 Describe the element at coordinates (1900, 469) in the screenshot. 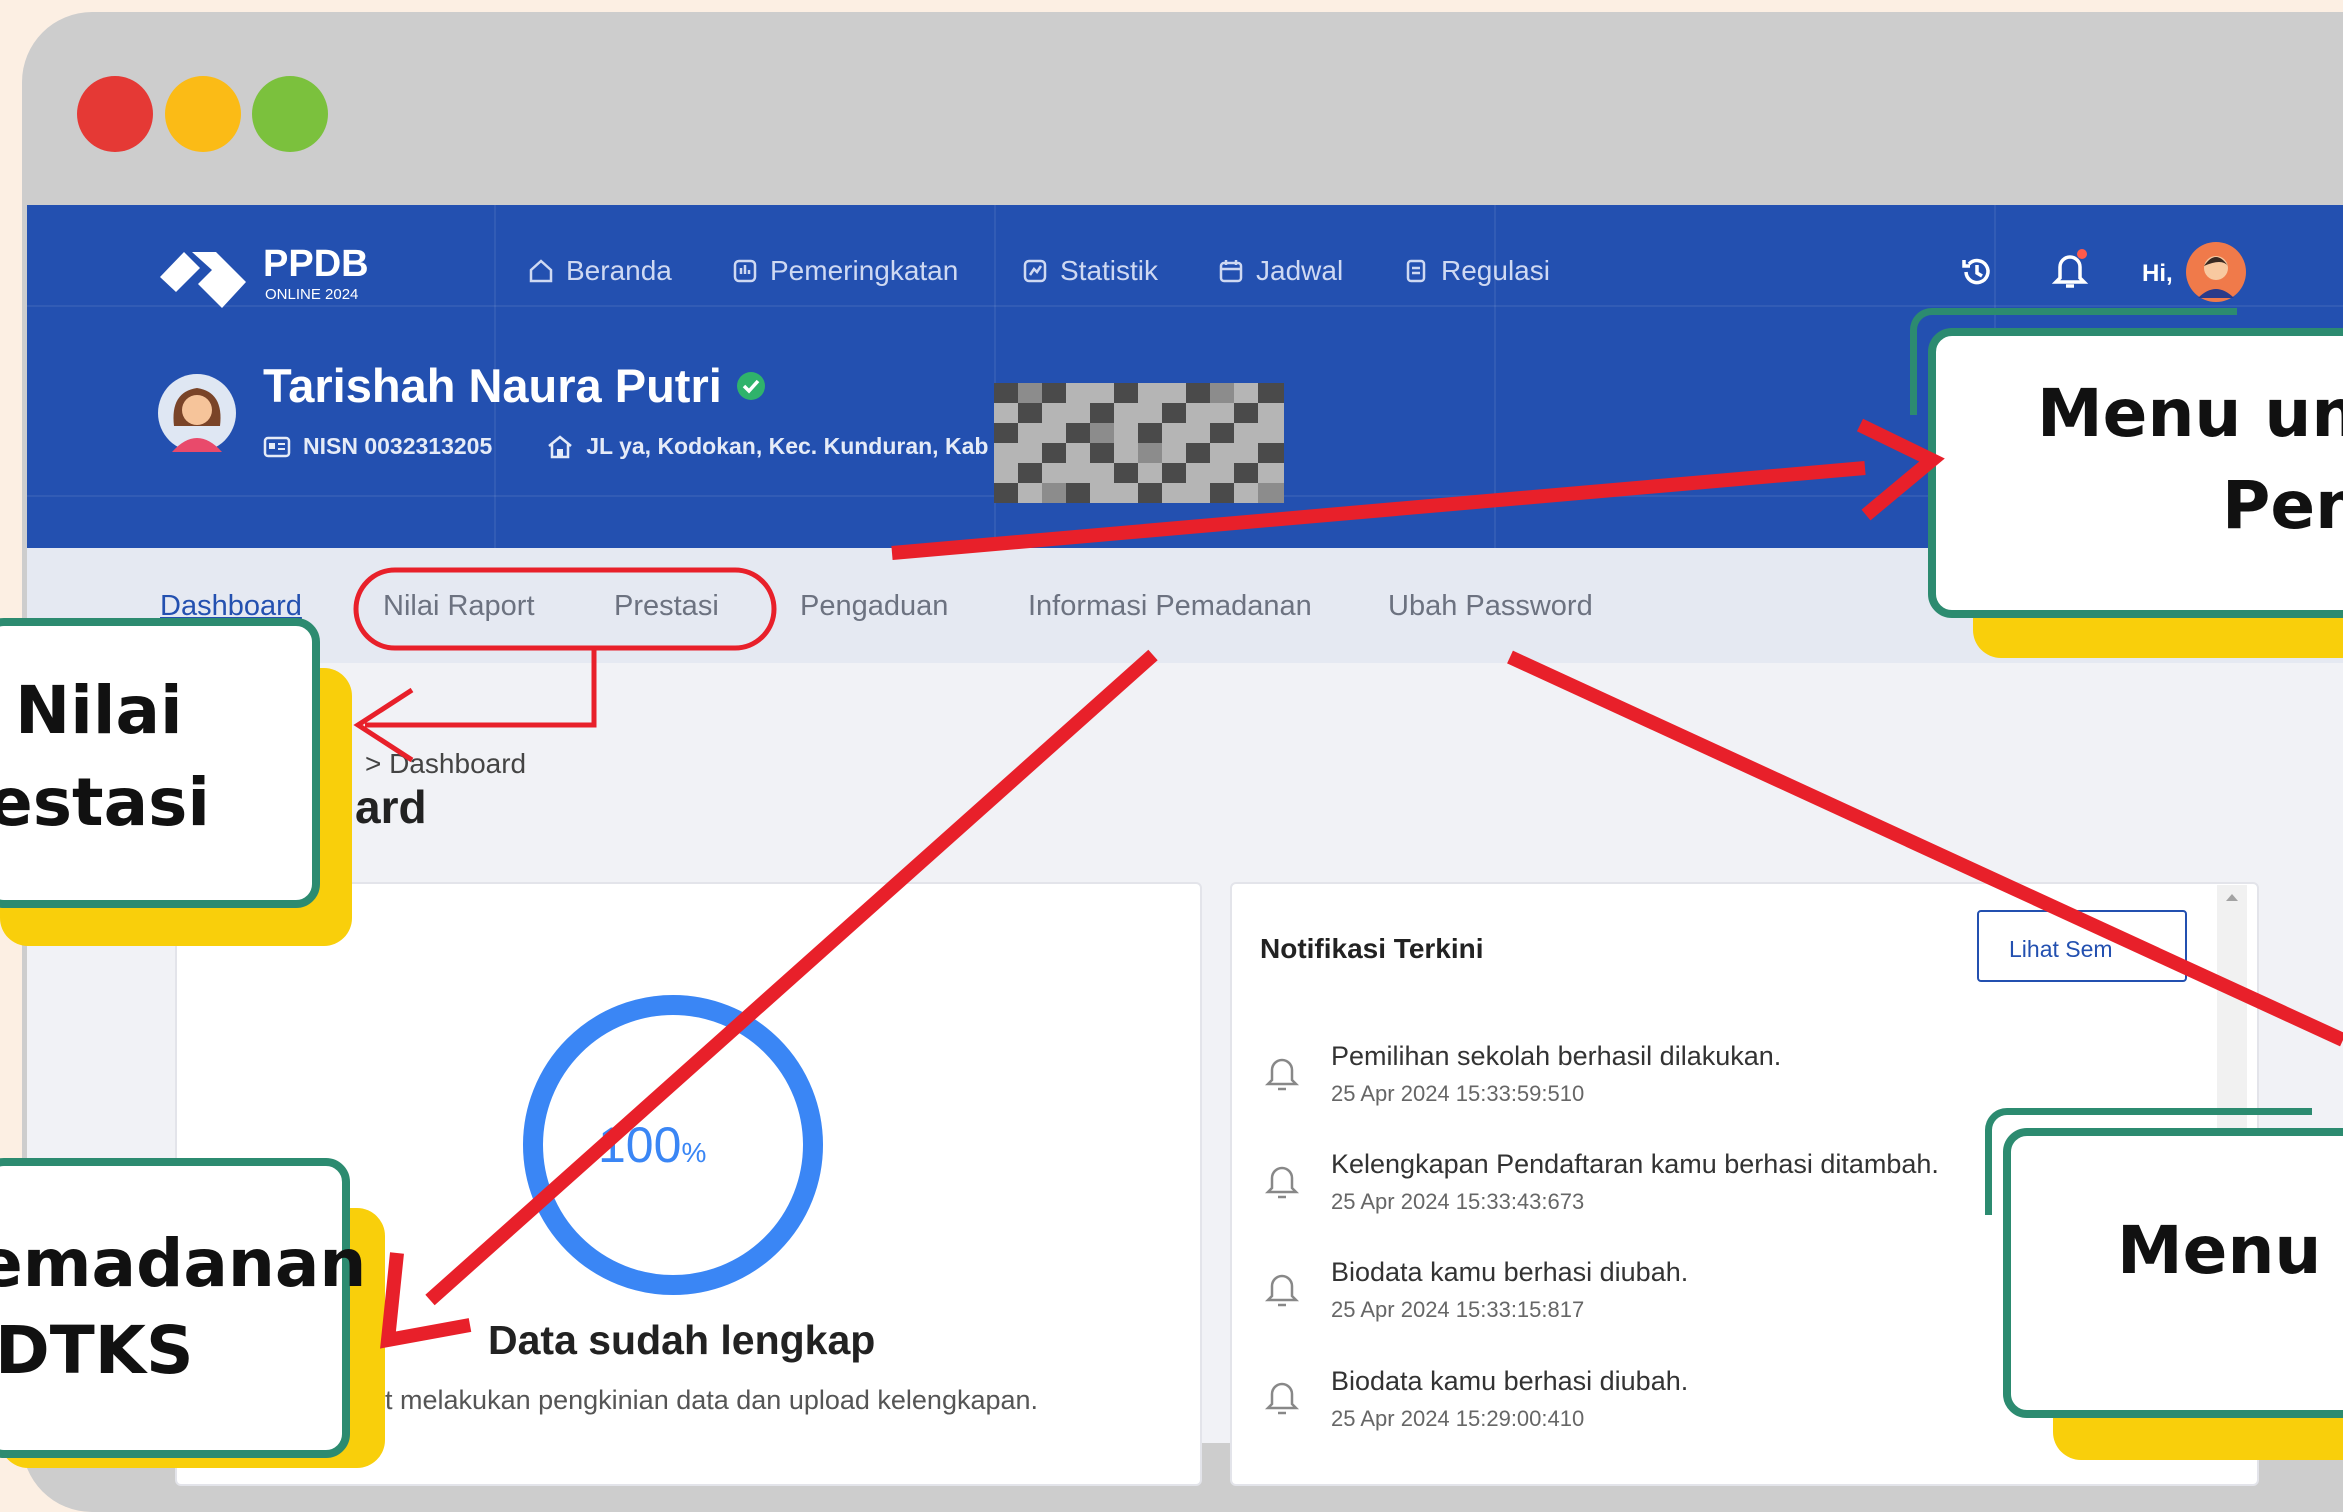

I see `arrow-head` at that location.